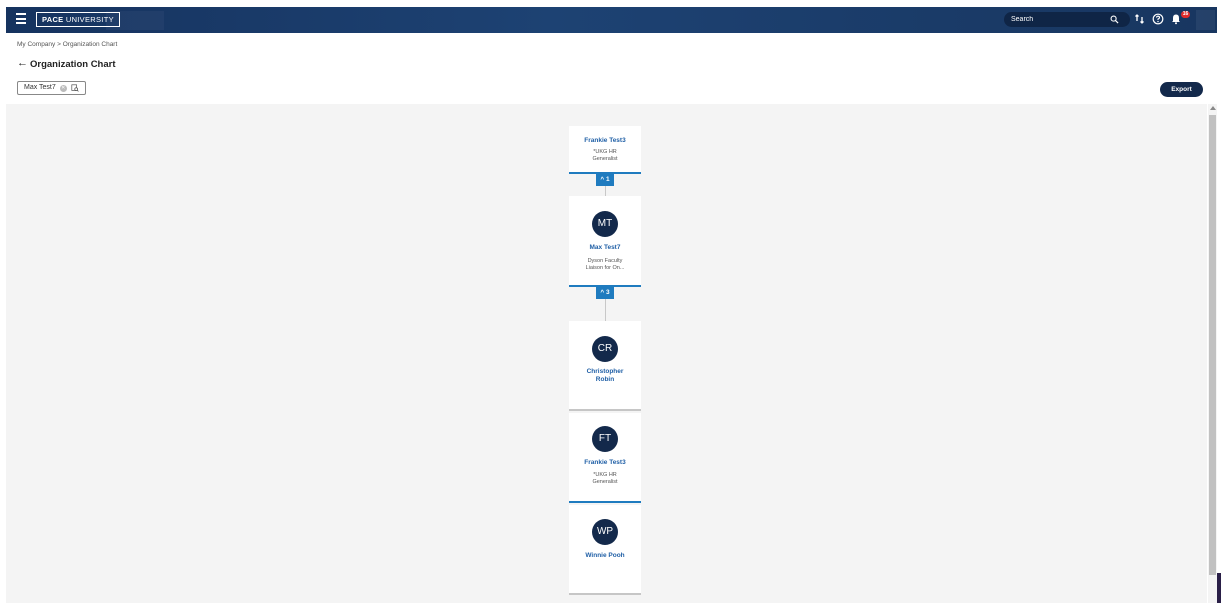  What do you see at coordinates (1114, 19) in the screenshot?
I see `search-icon` at bounding box center [1114, 19].